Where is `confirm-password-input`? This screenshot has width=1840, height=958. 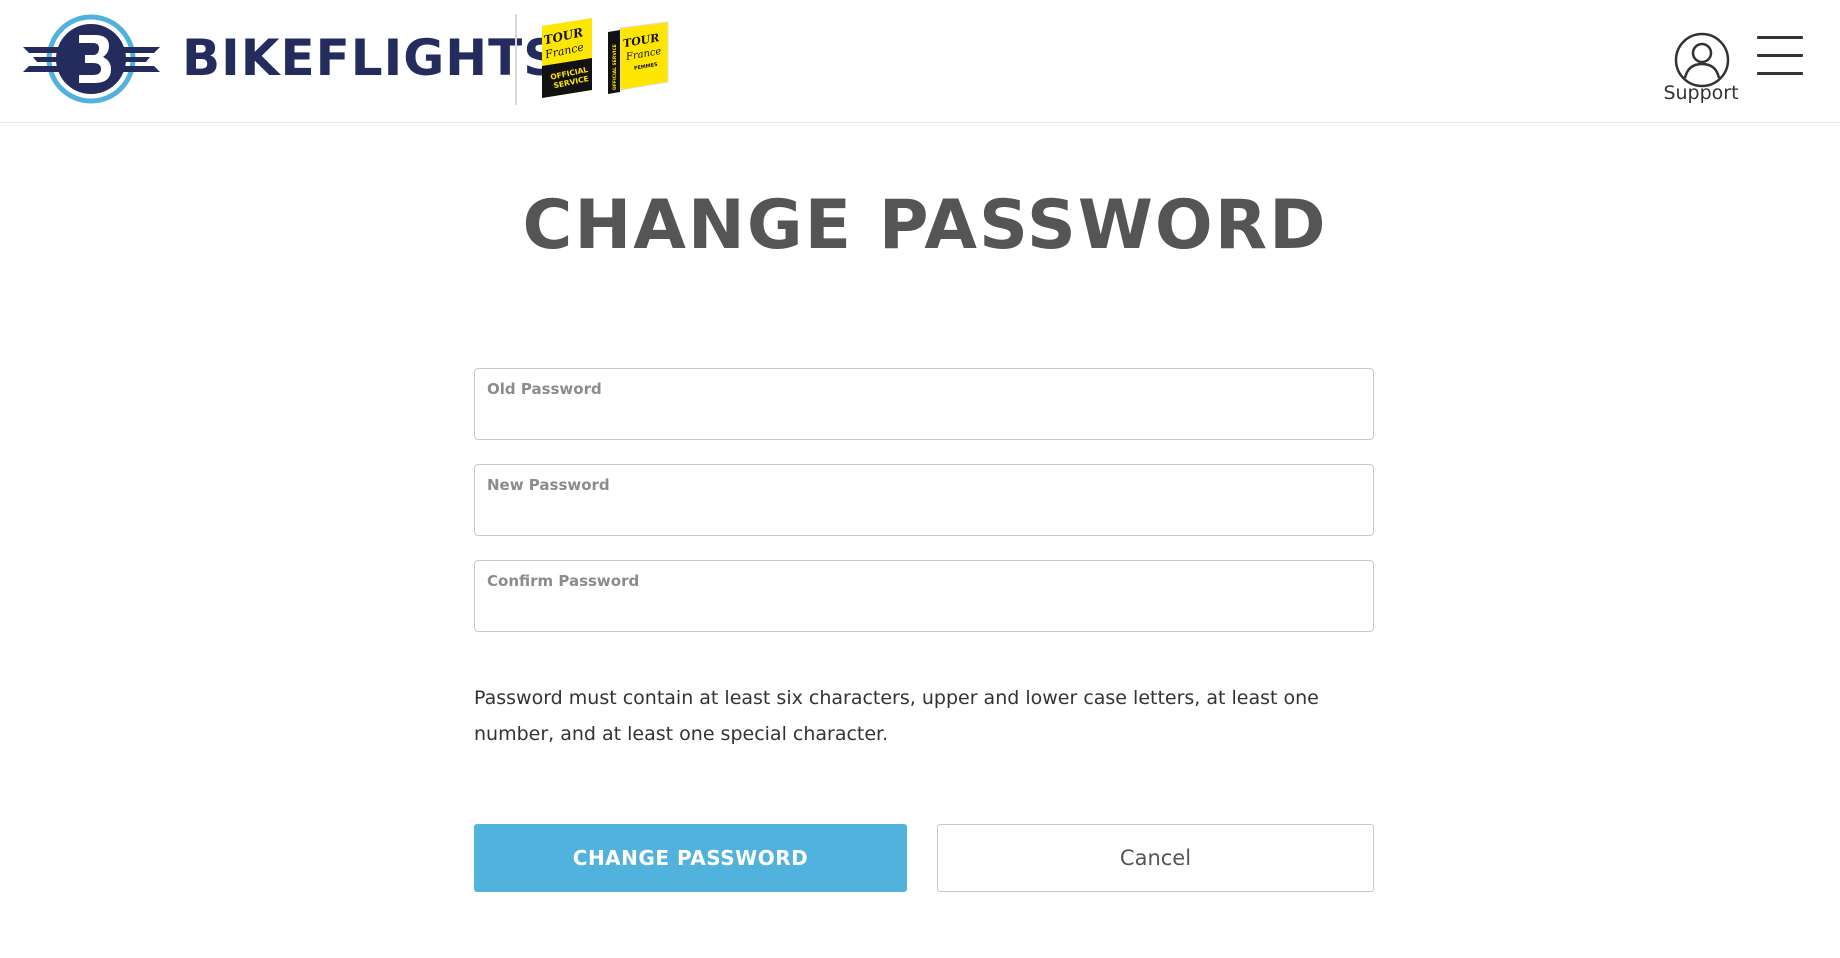
confirm-password-input is located at coordinates (924, 610).